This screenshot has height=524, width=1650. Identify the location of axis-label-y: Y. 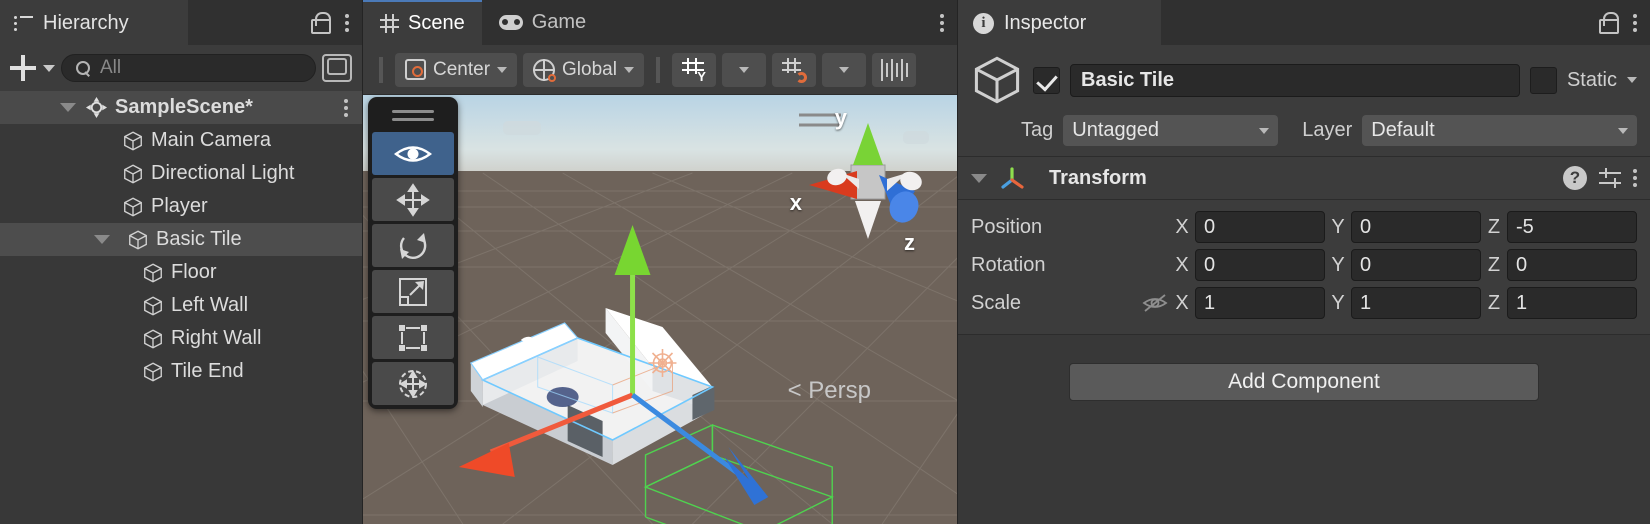
(1338, 302).